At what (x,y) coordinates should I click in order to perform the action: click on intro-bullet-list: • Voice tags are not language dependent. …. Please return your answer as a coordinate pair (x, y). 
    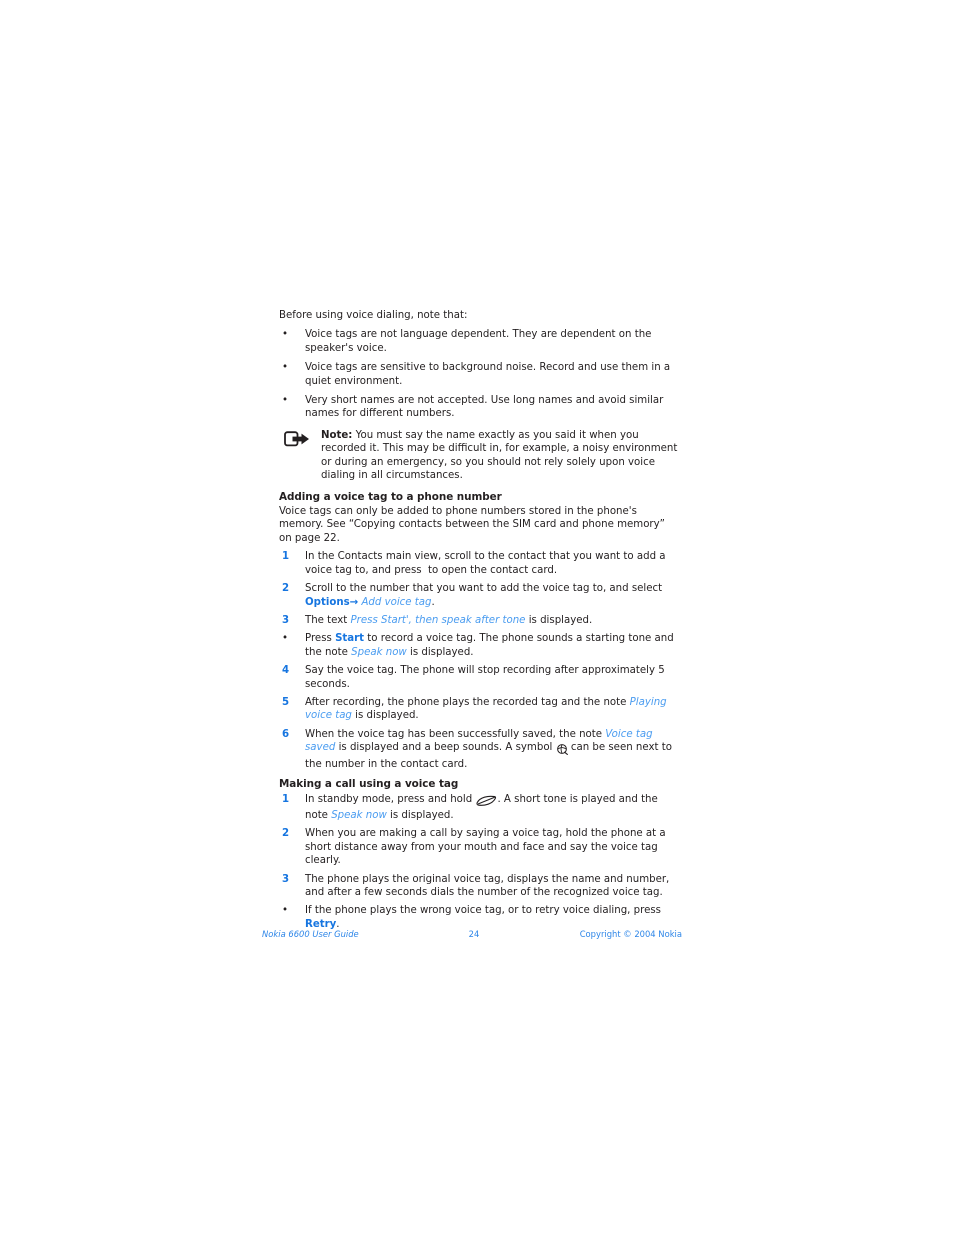
    Looking at the image, I should click on (479, 374).